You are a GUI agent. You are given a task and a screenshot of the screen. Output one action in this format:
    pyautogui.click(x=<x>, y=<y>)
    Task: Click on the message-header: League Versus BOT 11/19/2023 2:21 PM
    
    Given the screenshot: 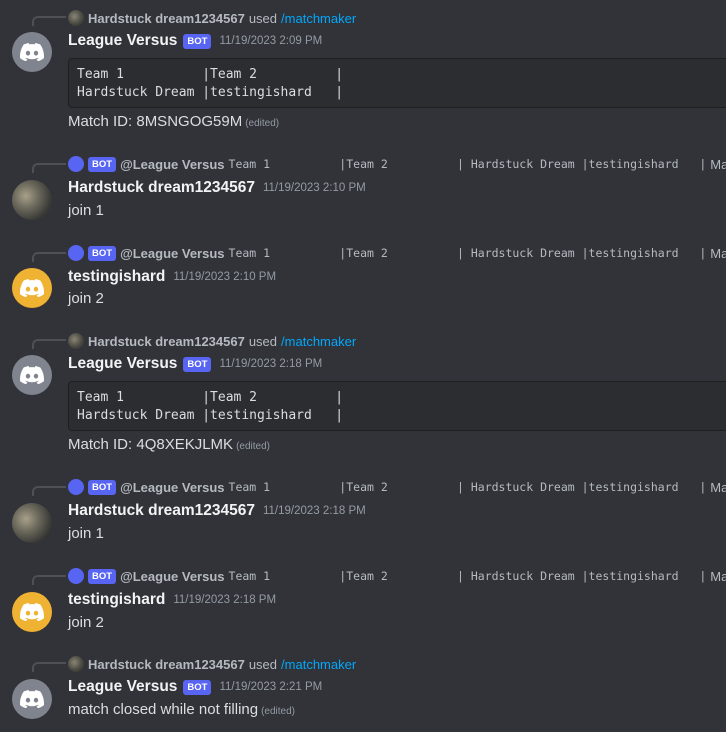 What is the action you would take?
    pyautogui.click(x=195, y=687)
    